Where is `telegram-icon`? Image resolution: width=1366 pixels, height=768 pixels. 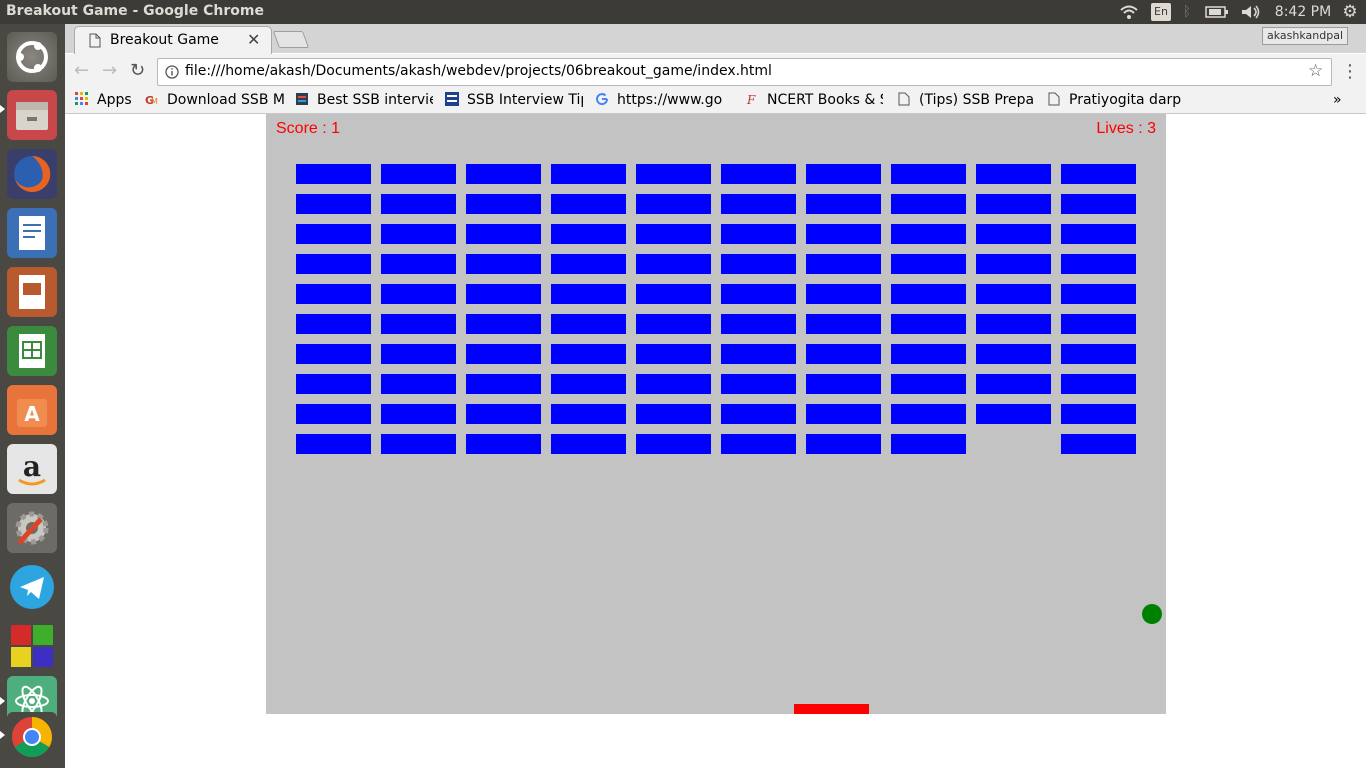
telegram-icon is located at coordinates (32, 587).